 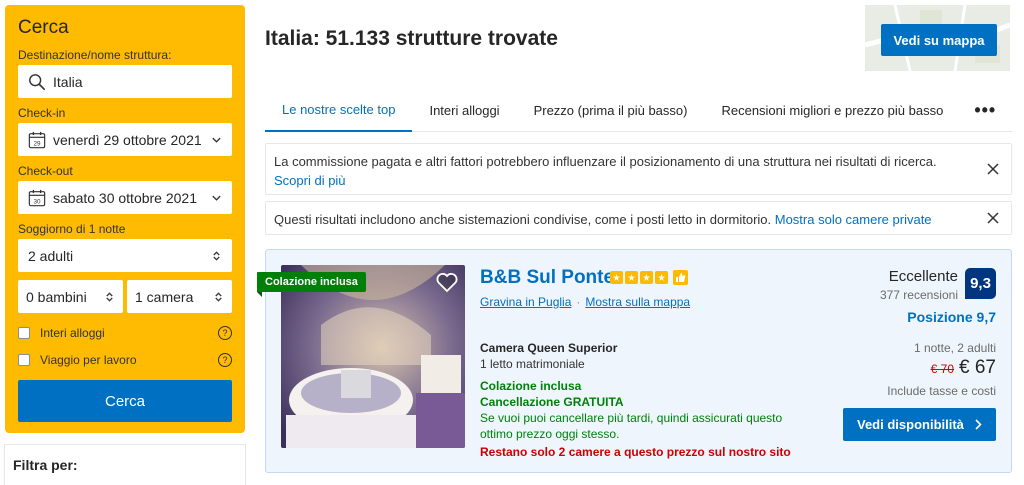 I want to click on city-link: Gravina in Puglia, so click(x=525, y=302).